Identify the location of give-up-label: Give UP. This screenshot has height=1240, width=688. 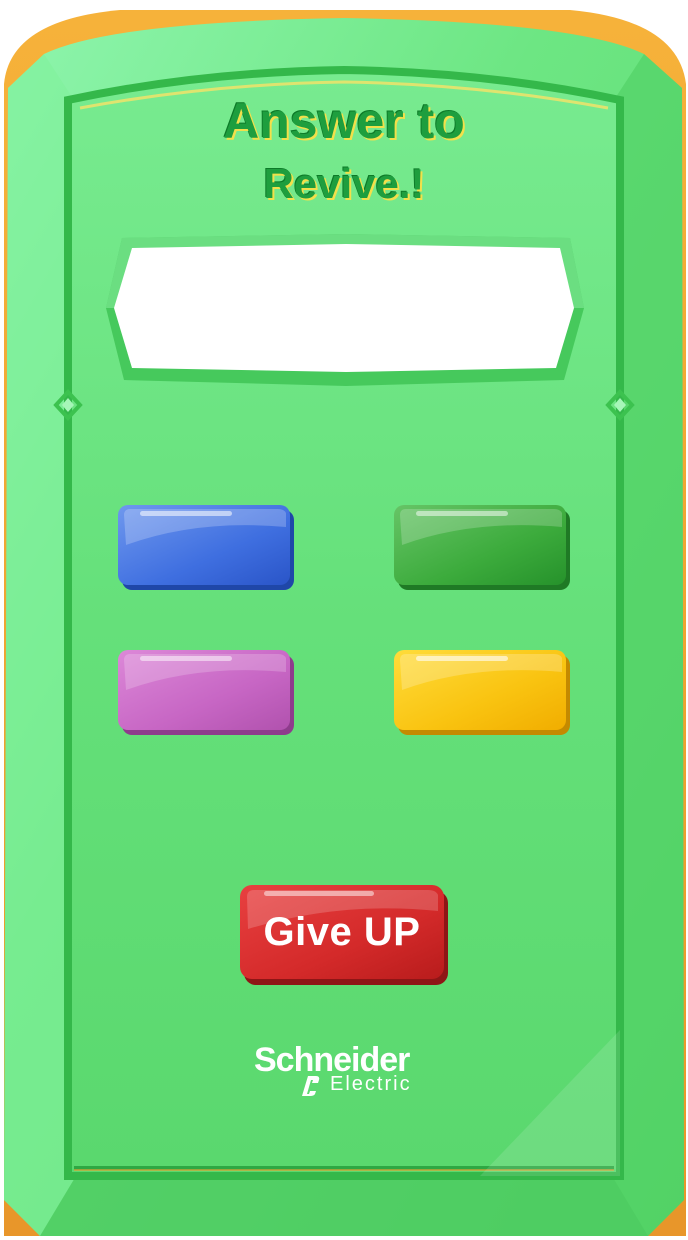
(342, 932).